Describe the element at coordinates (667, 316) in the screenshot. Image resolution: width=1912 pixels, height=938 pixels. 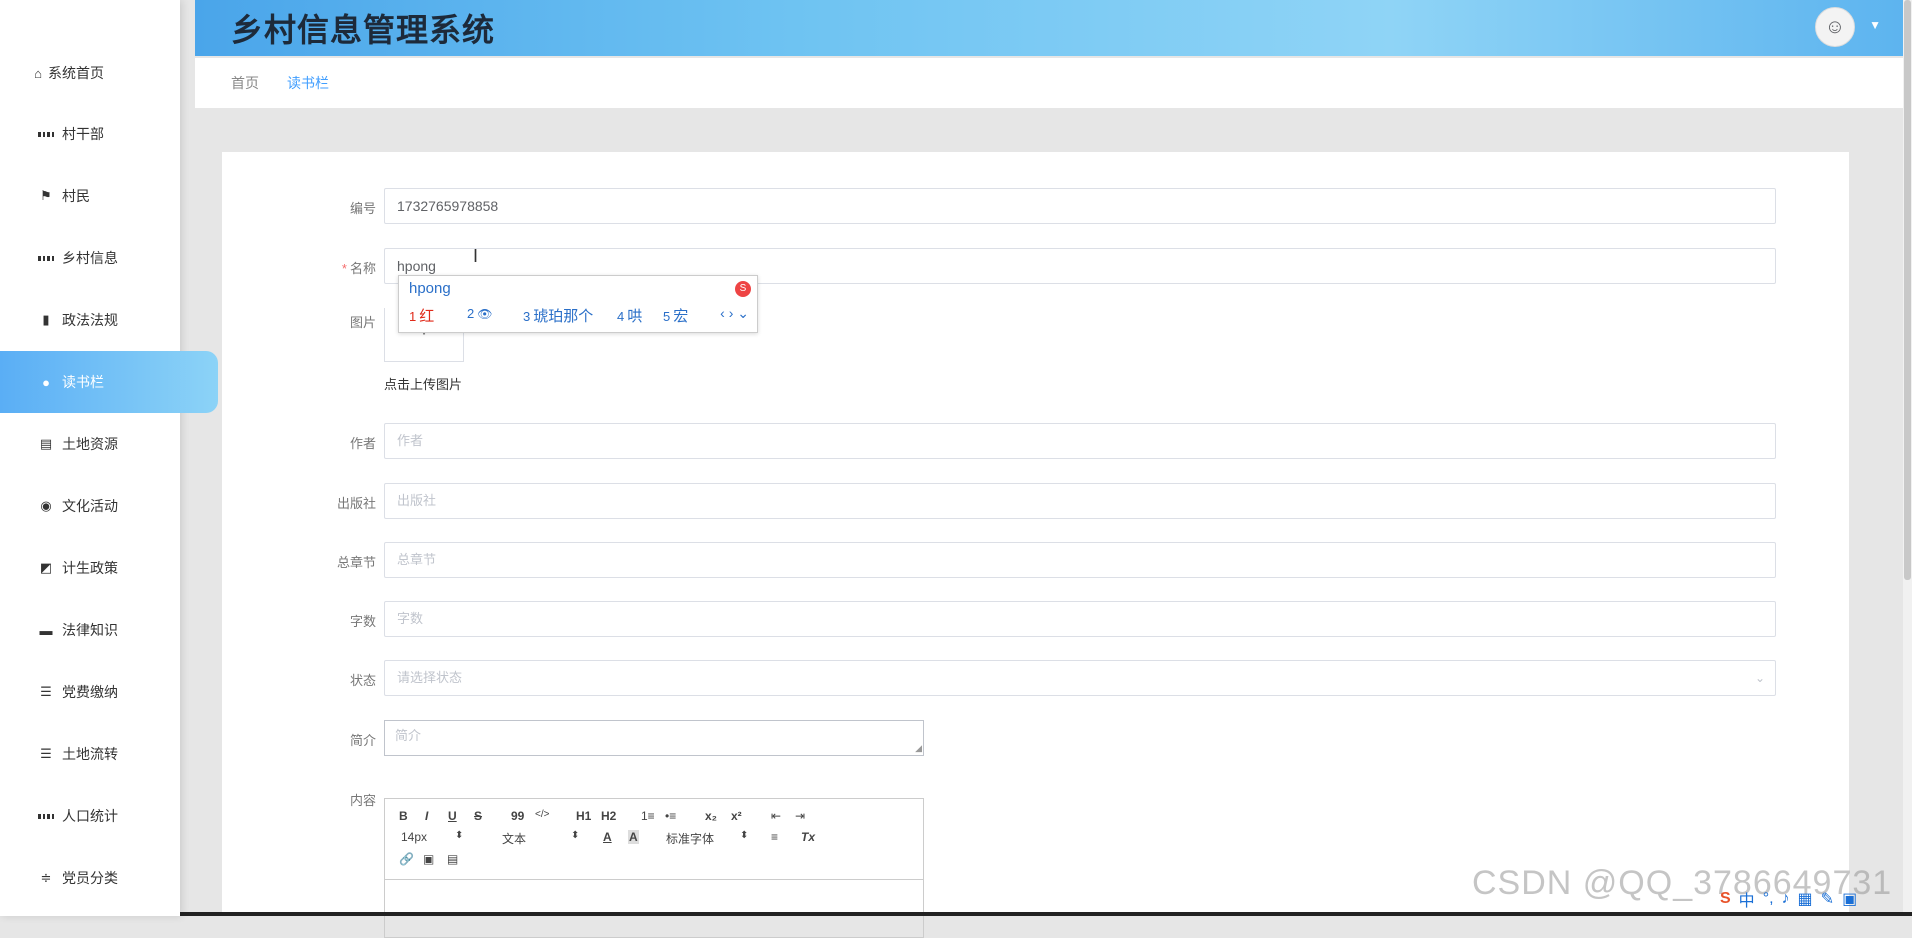
I see `ime-candidate-number: 5` at that location.